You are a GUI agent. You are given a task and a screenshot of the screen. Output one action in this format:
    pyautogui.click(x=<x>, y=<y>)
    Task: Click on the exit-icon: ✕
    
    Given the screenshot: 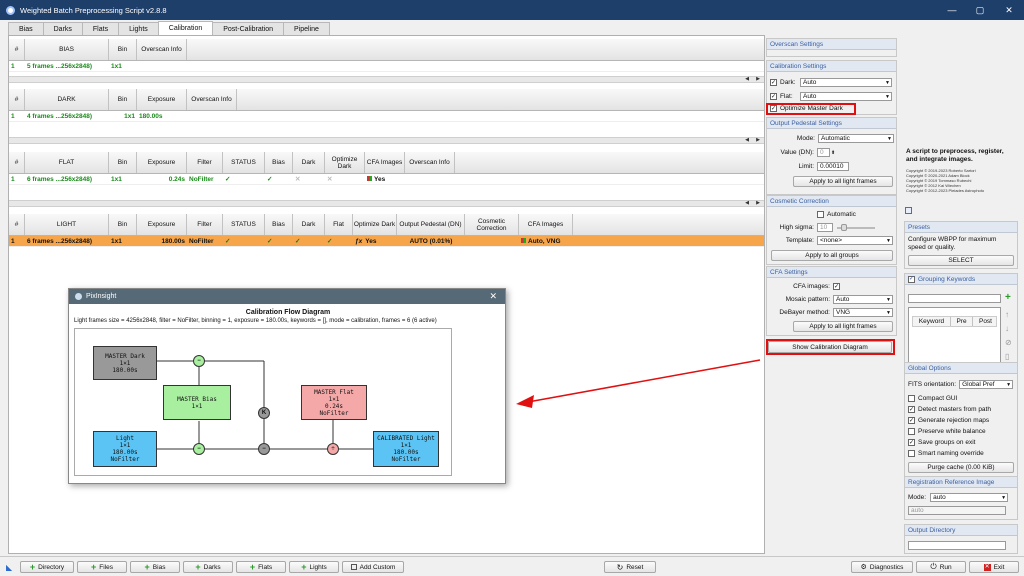 What is the action you would take?
    pyautogui.click(x=987, y=567)
    